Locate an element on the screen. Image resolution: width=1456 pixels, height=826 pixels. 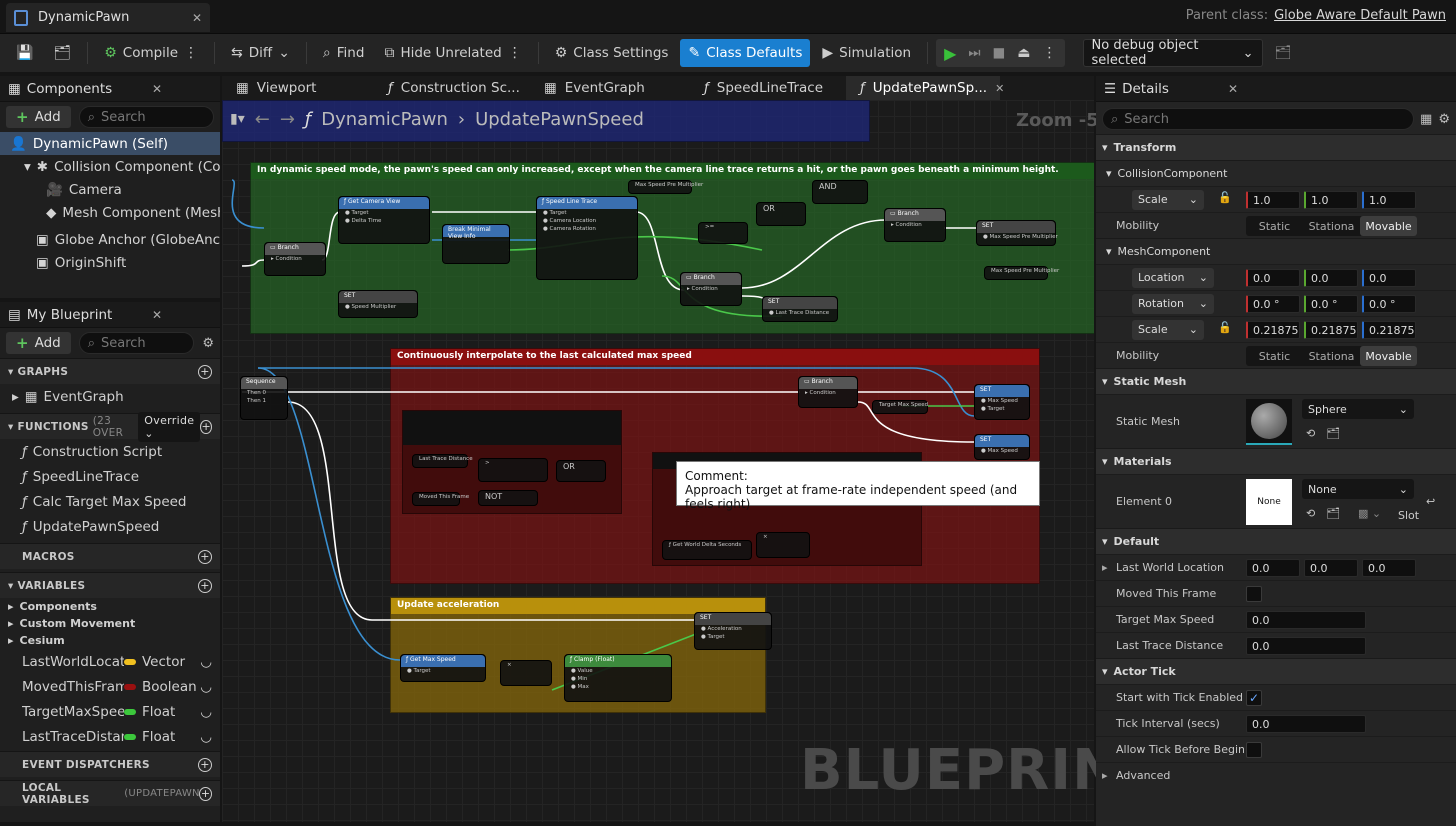
advanced-row: ▸ Advanced is located at coordinates (1276, 775).